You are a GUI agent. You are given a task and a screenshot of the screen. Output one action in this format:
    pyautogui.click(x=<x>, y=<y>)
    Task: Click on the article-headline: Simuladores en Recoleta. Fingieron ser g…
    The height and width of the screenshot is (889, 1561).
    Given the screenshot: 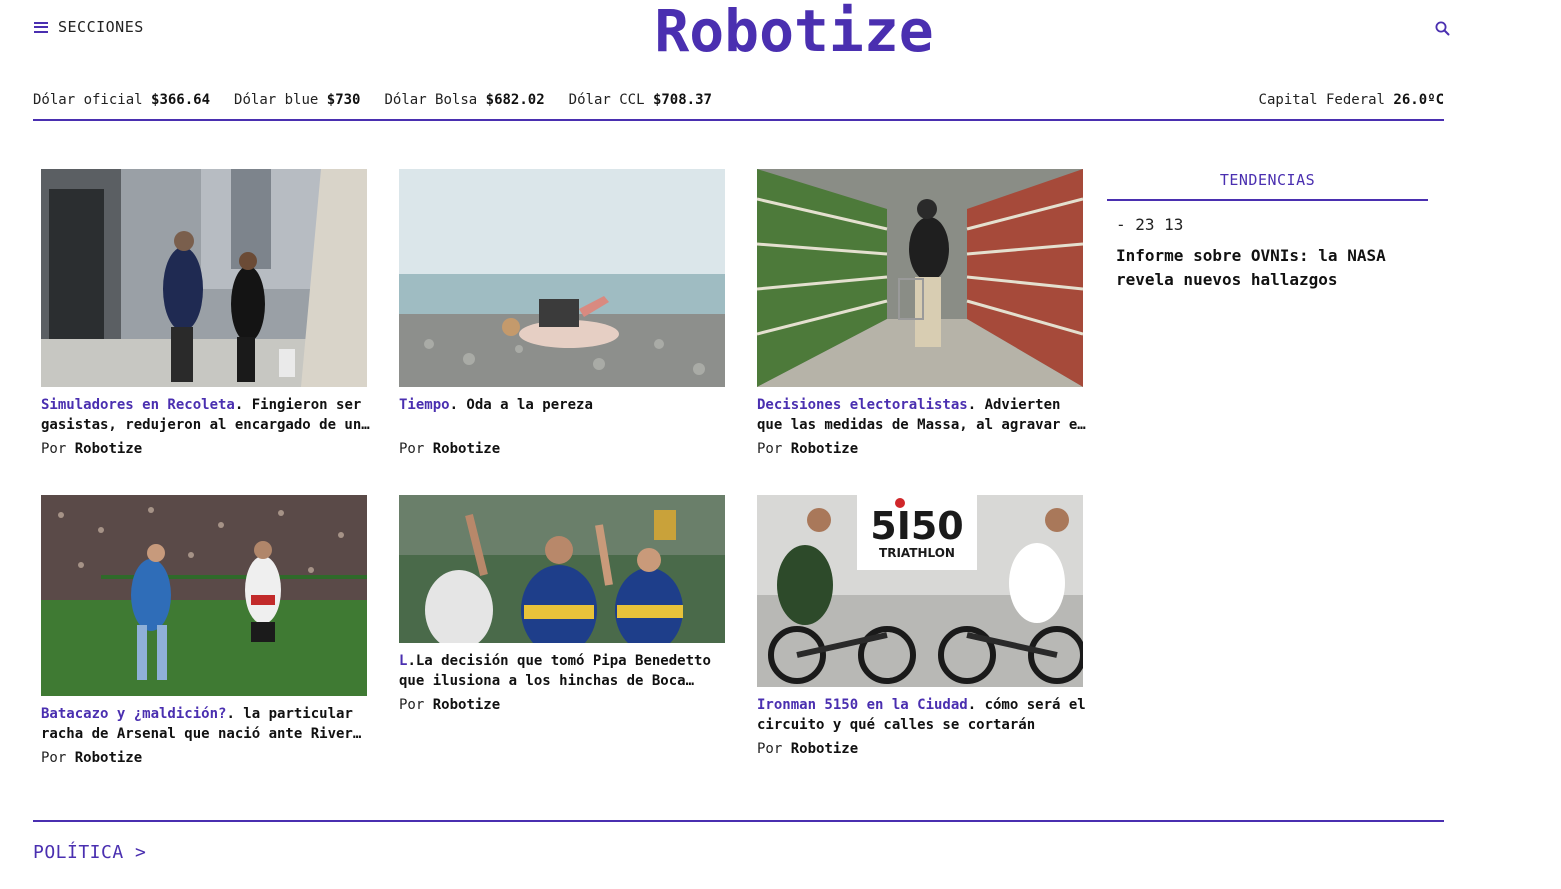 What is the action you would take?
    pyautogui.click(x=207, y=415)
    